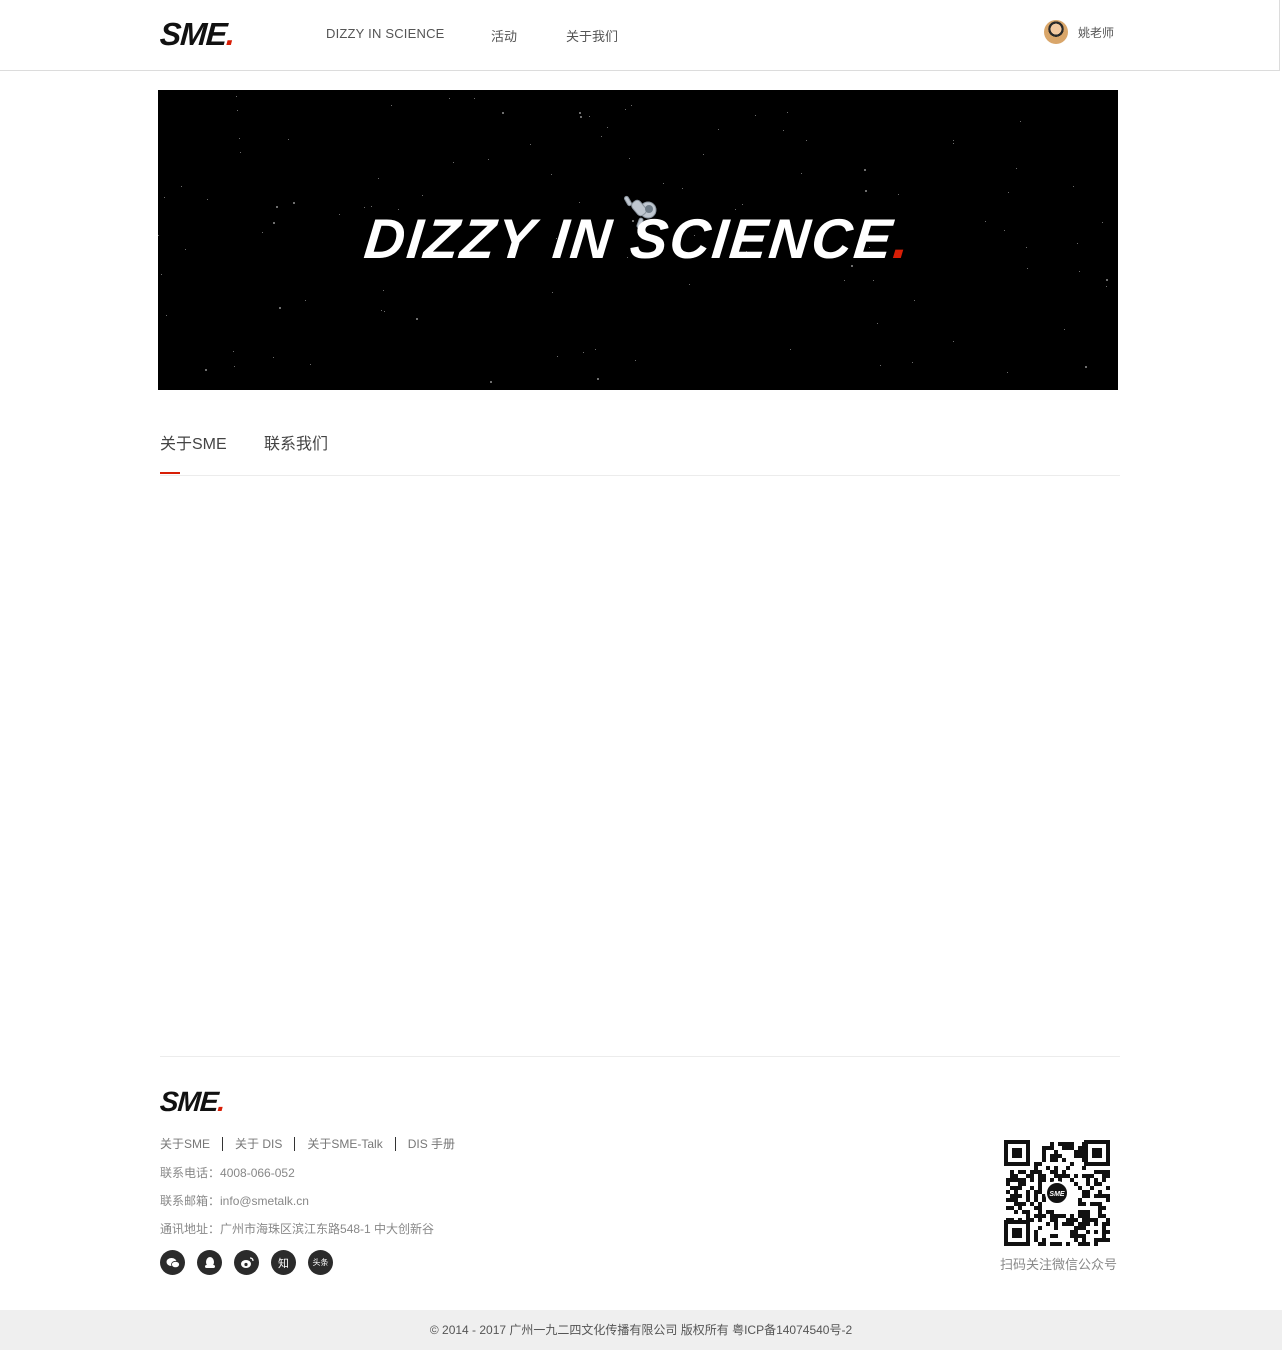 The image size is (1282, 1350). I want to click on footer-link-about-sme-talk: 关于SME-Talk, so click(344, 1143).